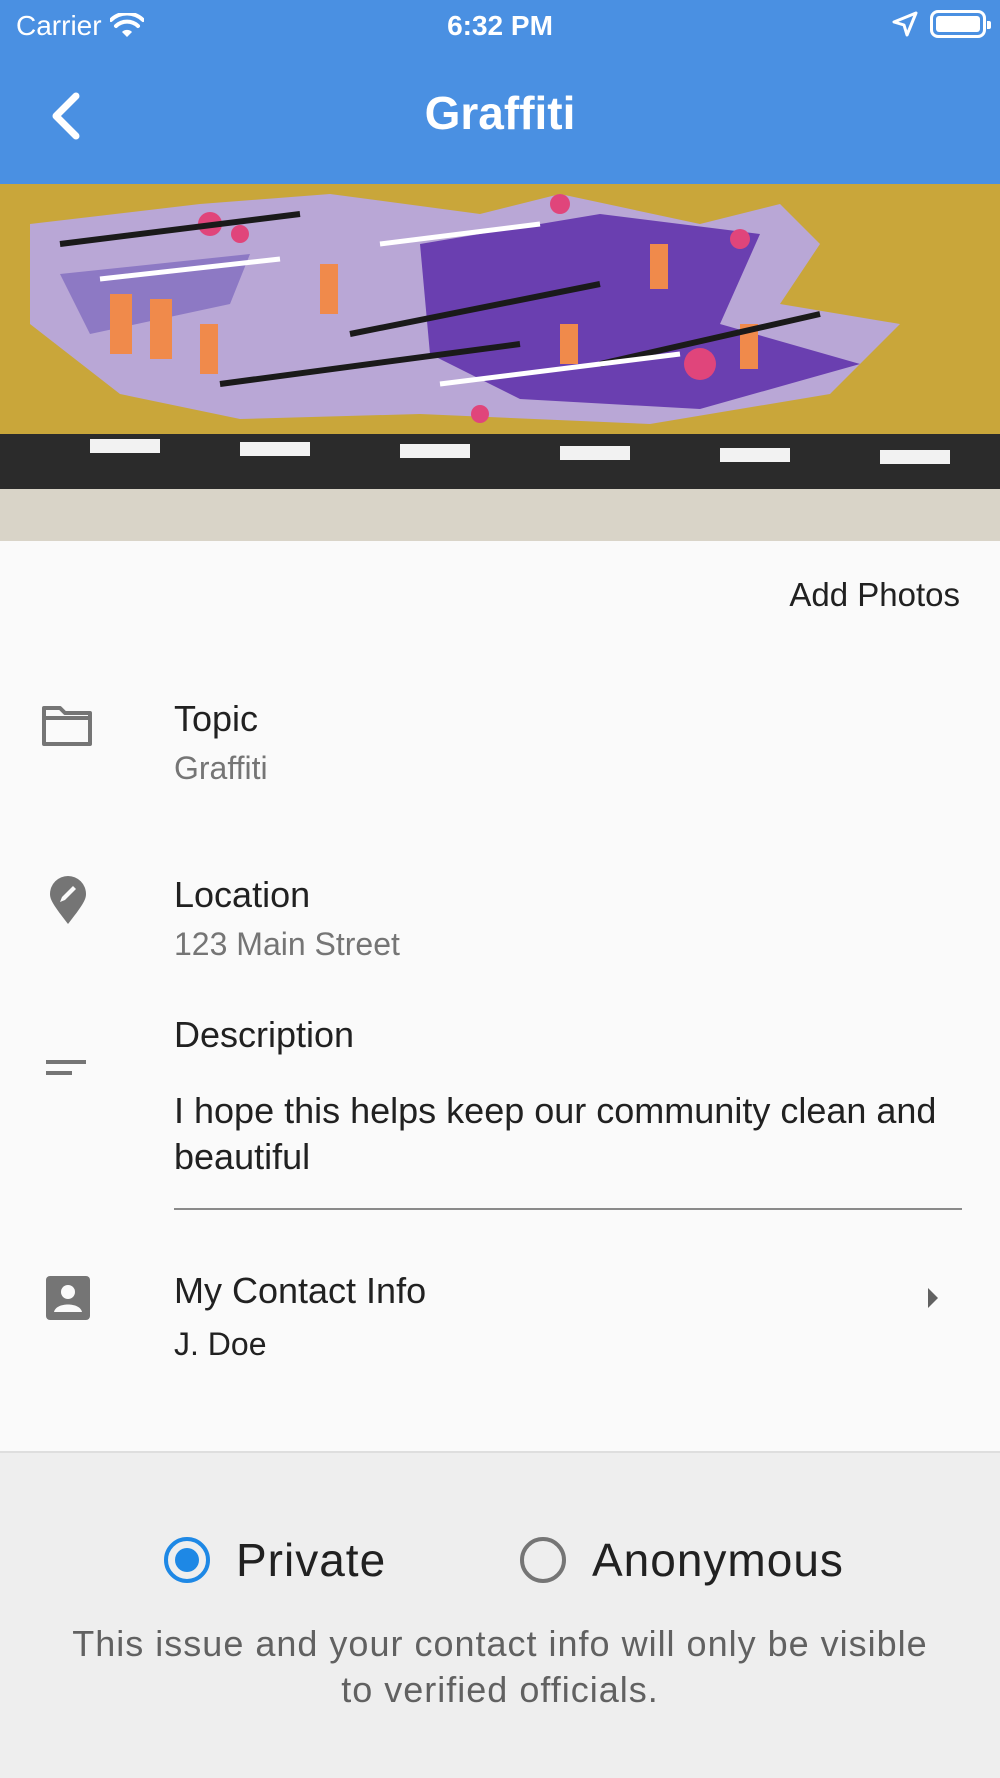 The height and width of the screenshot is (1778, 1000). I want to click on contact-card-icon, so click(68, 1298).